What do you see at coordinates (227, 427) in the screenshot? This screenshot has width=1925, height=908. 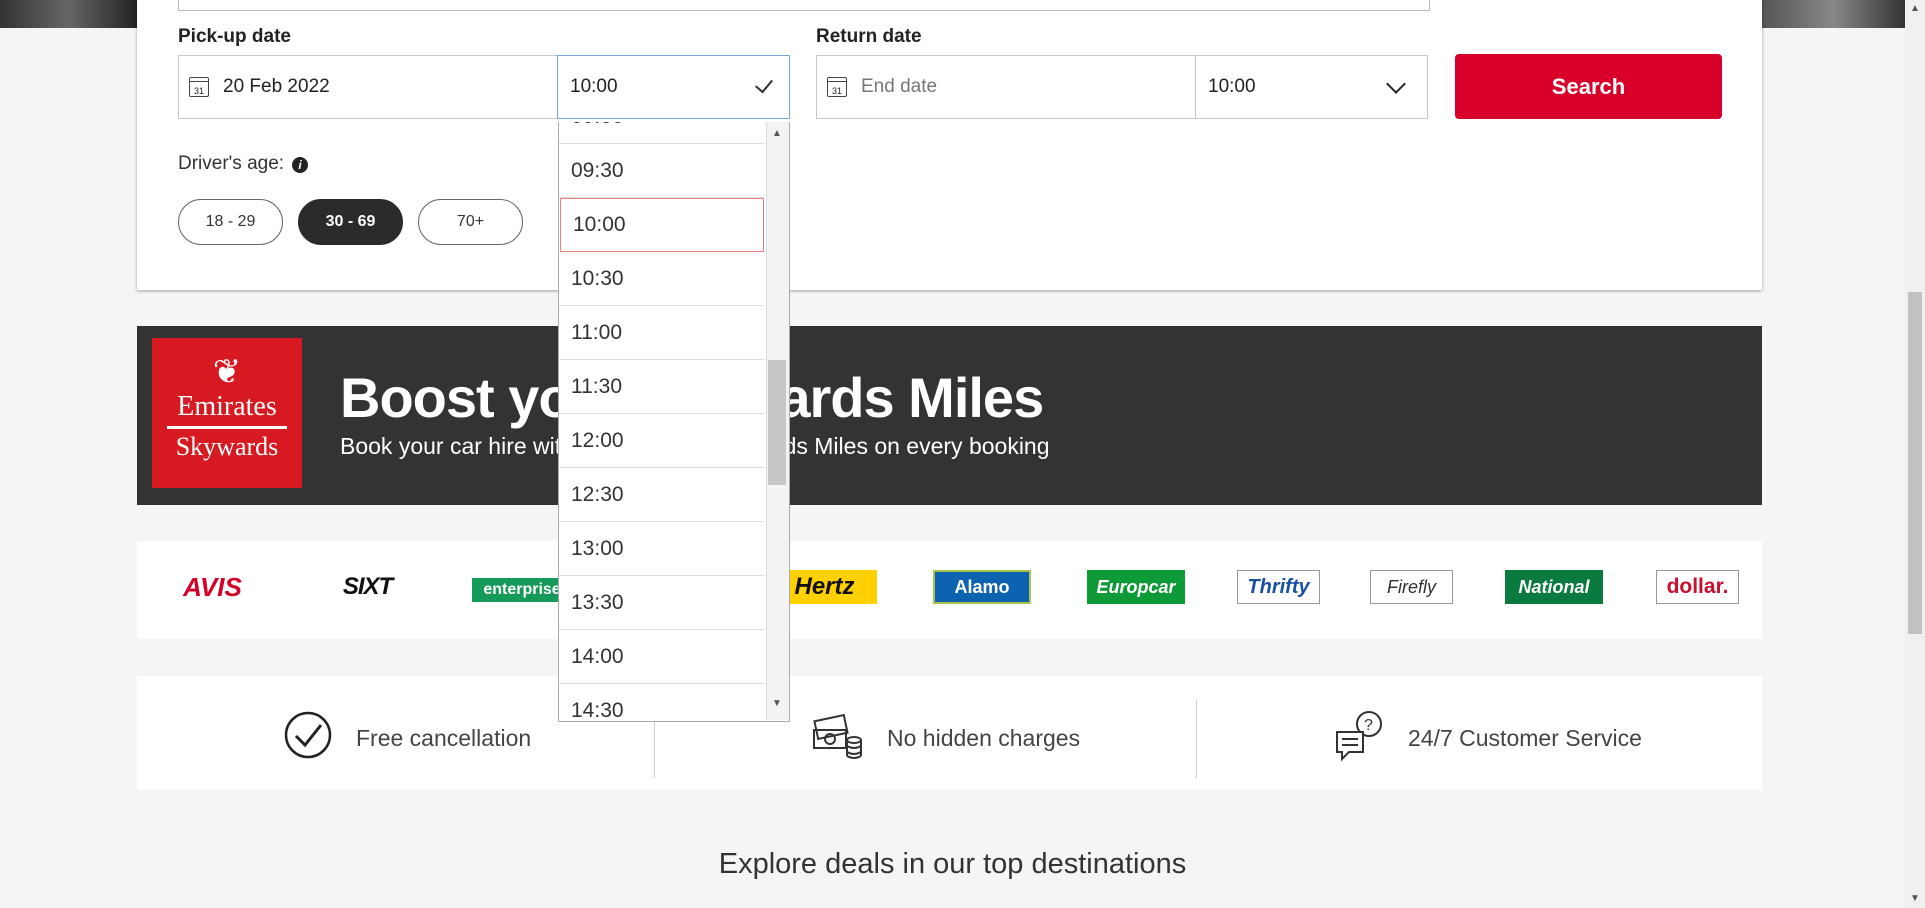 I see `logo-divider` at bounding box center [227, 427].